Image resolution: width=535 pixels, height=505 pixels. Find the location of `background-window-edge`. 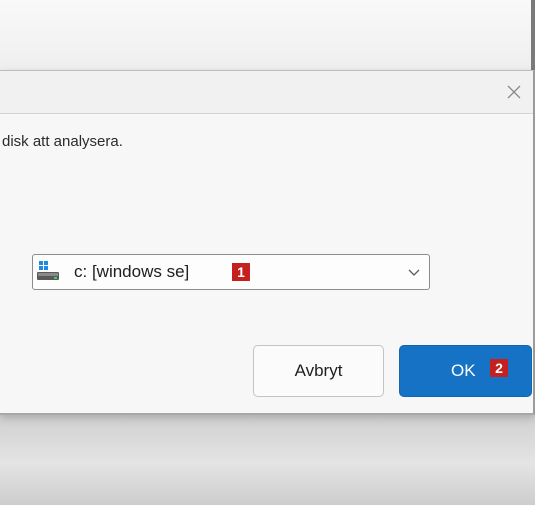

background-window-edge is located at coordinates (533, 36).